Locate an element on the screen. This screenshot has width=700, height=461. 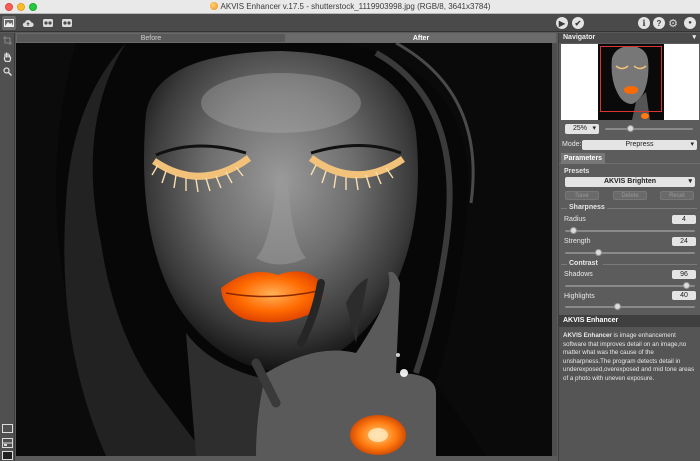
radius-slider-knob is located at coordinates (573, 230).